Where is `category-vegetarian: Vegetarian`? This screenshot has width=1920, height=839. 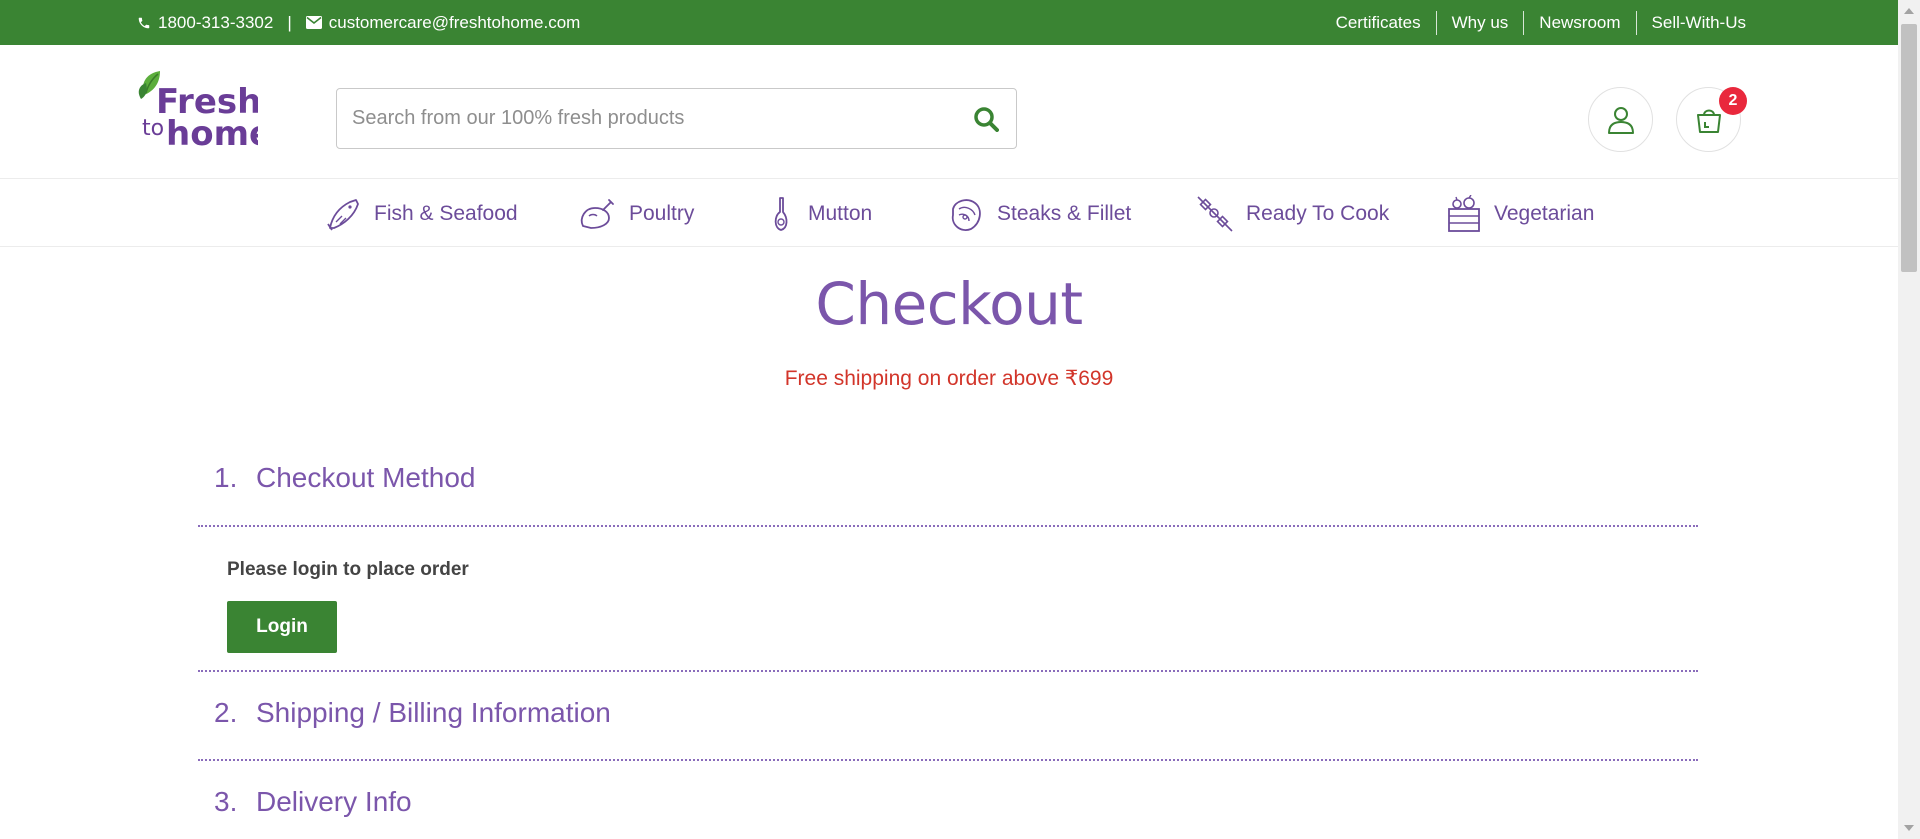
category-vegetarian: Vegetarian is located at coordinates (1520, 214).